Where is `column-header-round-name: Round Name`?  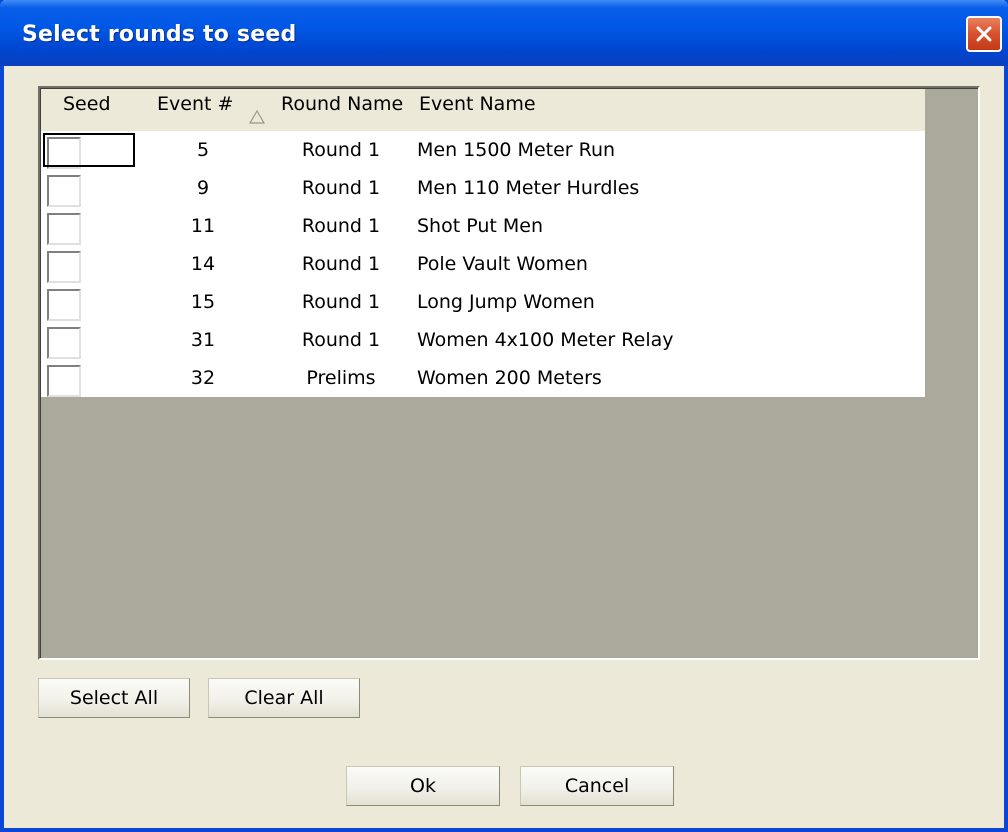 column-header-round-name: Round Name is located at coordinates (342, 110).